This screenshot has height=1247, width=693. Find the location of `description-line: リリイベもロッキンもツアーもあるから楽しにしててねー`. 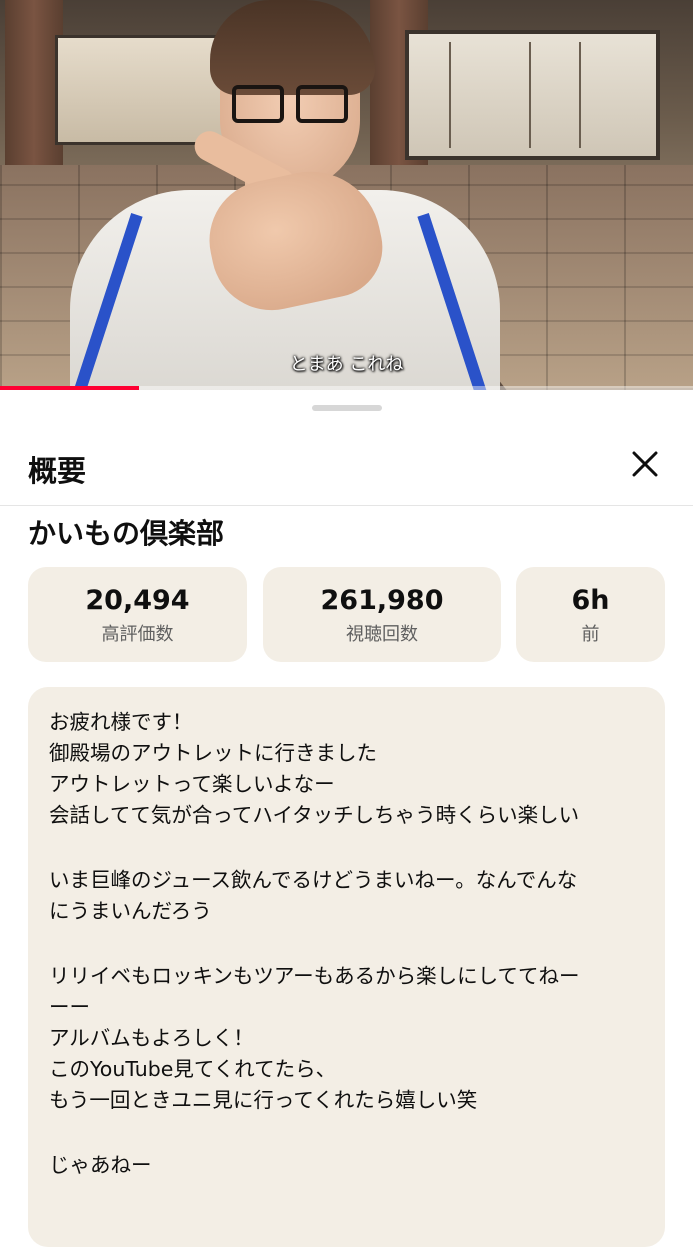

description-line: リリイベもロッキンもツアーもあるから楽しにしててねー is located at coordinates (314, 976).